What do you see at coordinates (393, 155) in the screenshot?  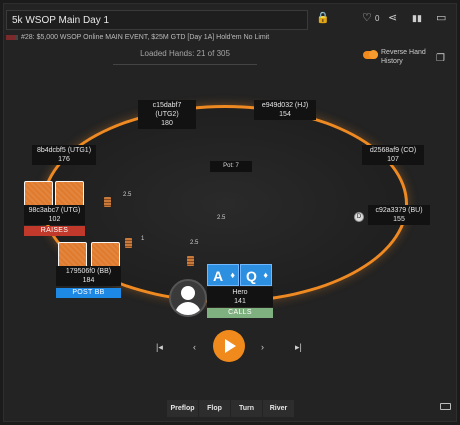 I see `seat-co: d2568af9 (CO) 107` at bounding box center [393, 155].